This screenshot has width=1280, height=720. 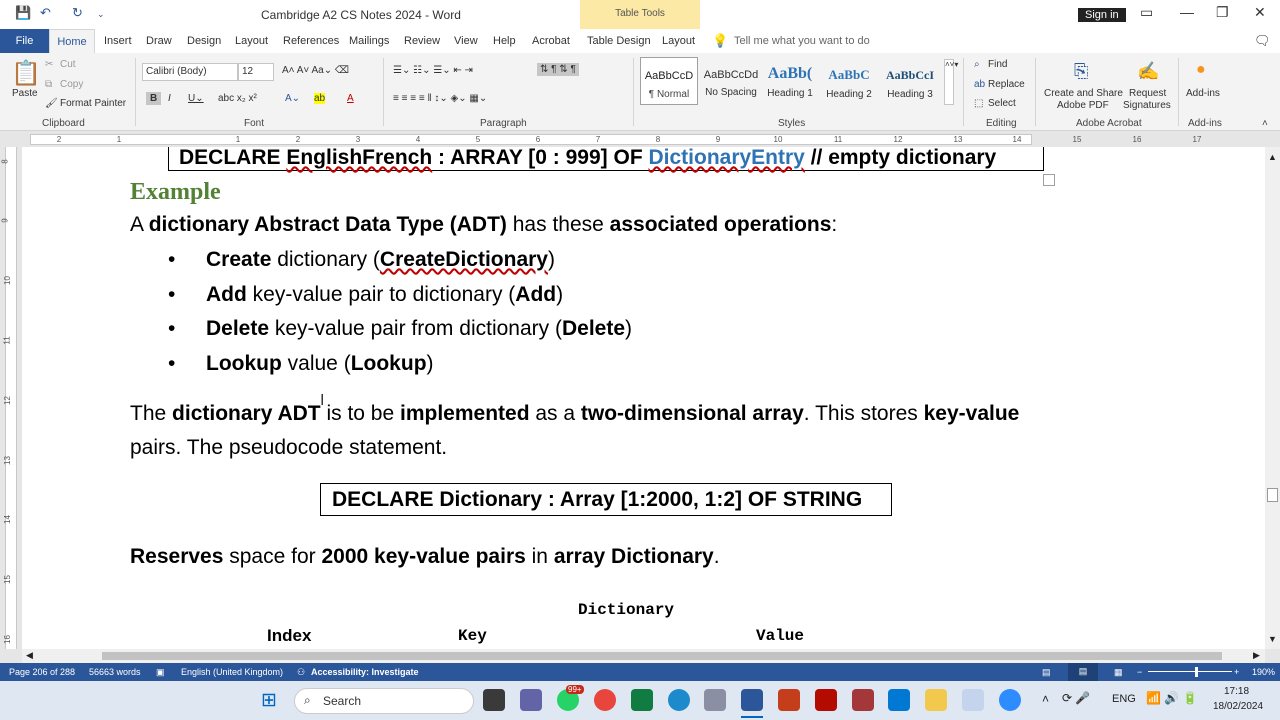 I want to click on teams-icon, so click(x=531, y=700).